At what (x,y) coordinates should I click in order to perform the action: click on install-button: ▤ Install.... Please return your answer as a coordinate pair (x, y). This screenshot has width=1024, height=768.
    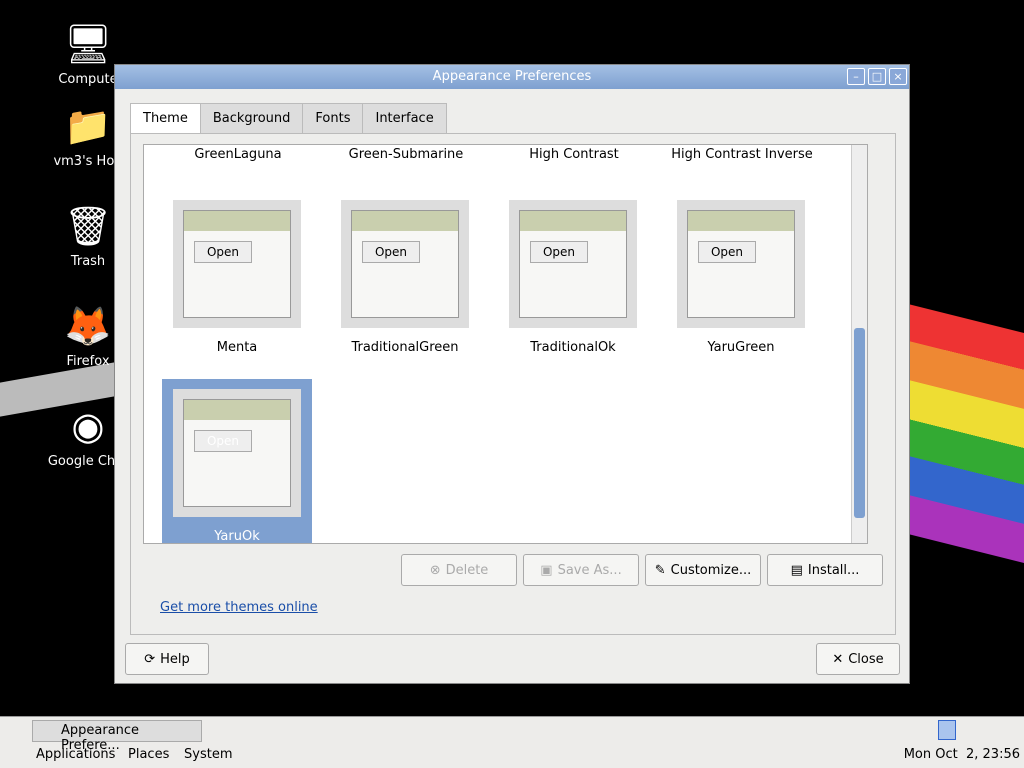
    Looking at the image, I should click on (825, 570).